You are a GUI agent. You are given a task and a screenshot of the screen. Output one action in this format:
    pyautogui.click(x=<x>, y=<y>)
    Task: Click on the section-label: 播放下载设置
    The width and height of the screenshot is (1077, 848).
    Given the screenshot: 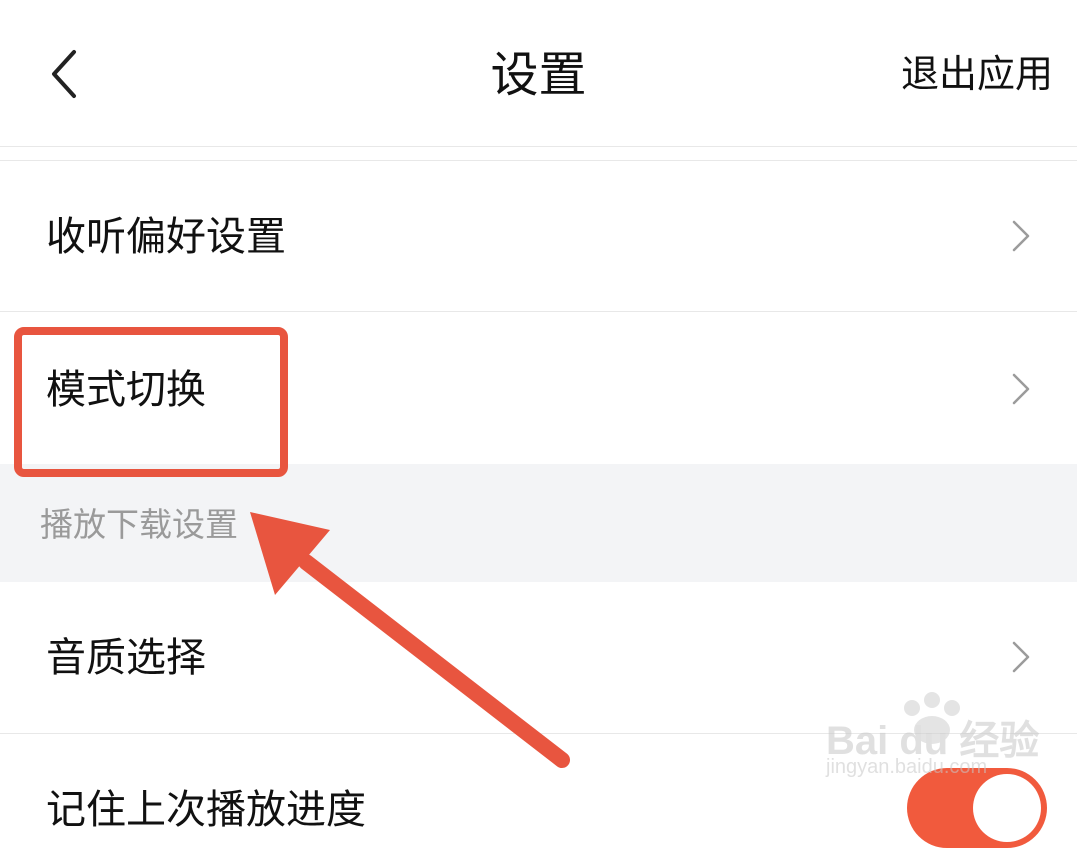 What is the action you would take?
    pyautogui.click(x=139, y=524)
    